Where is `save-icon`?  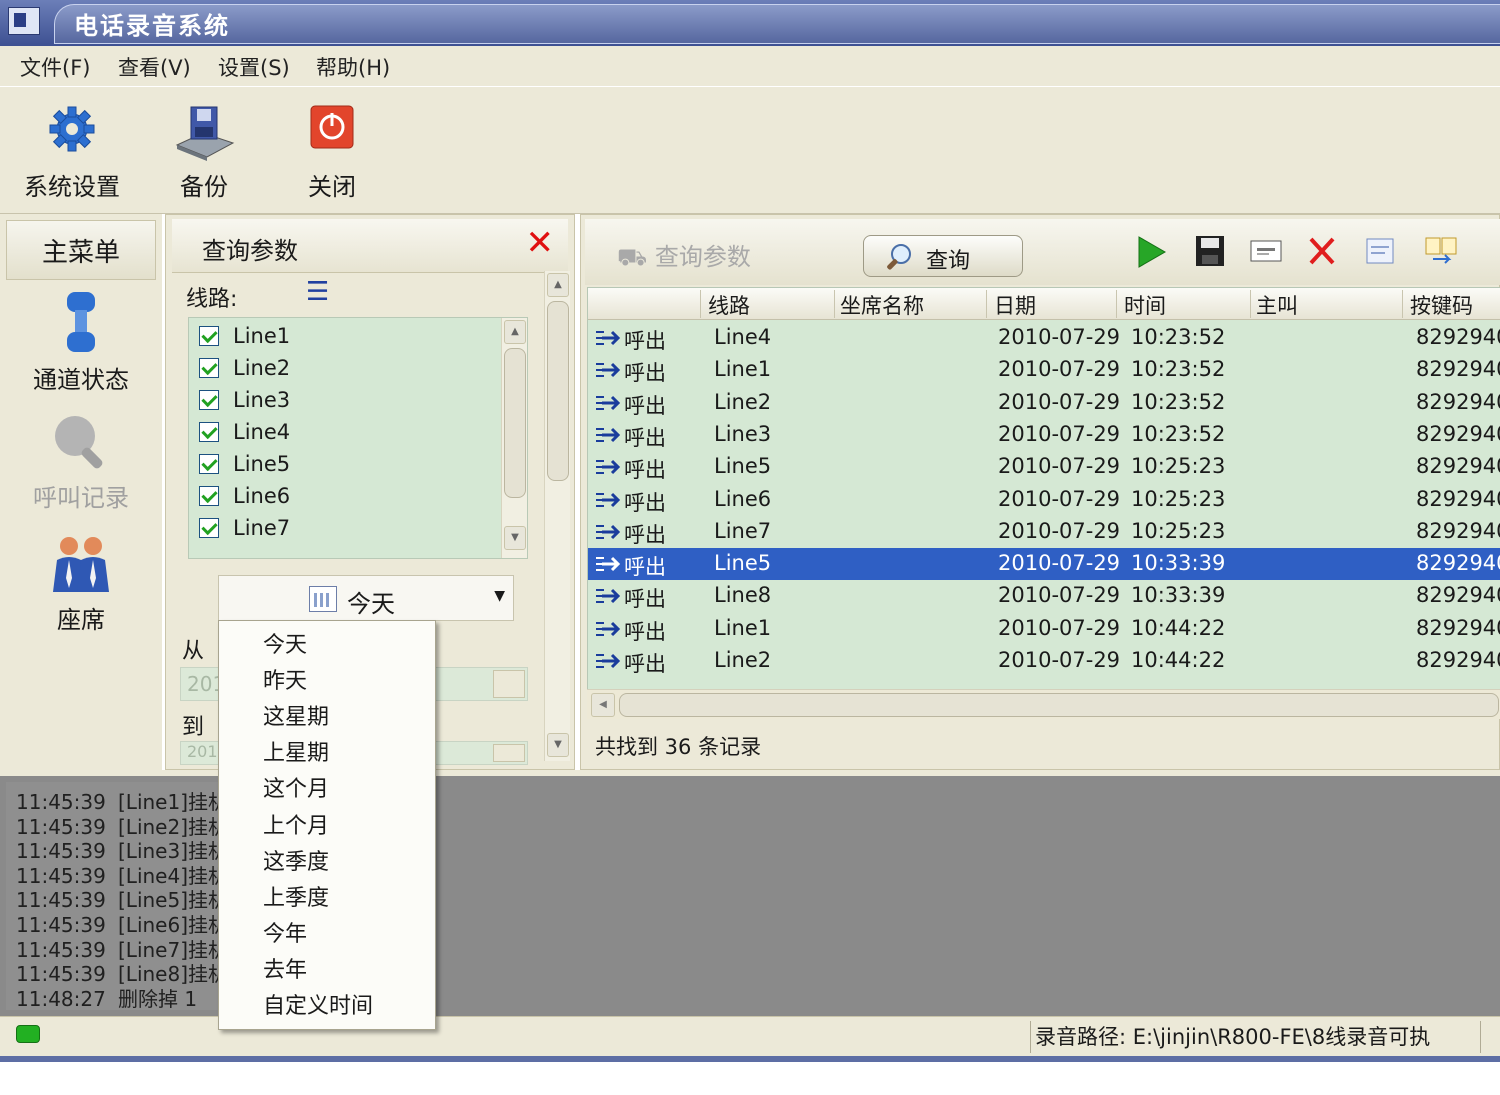 save-icon is located at coordinates (1210, 251).